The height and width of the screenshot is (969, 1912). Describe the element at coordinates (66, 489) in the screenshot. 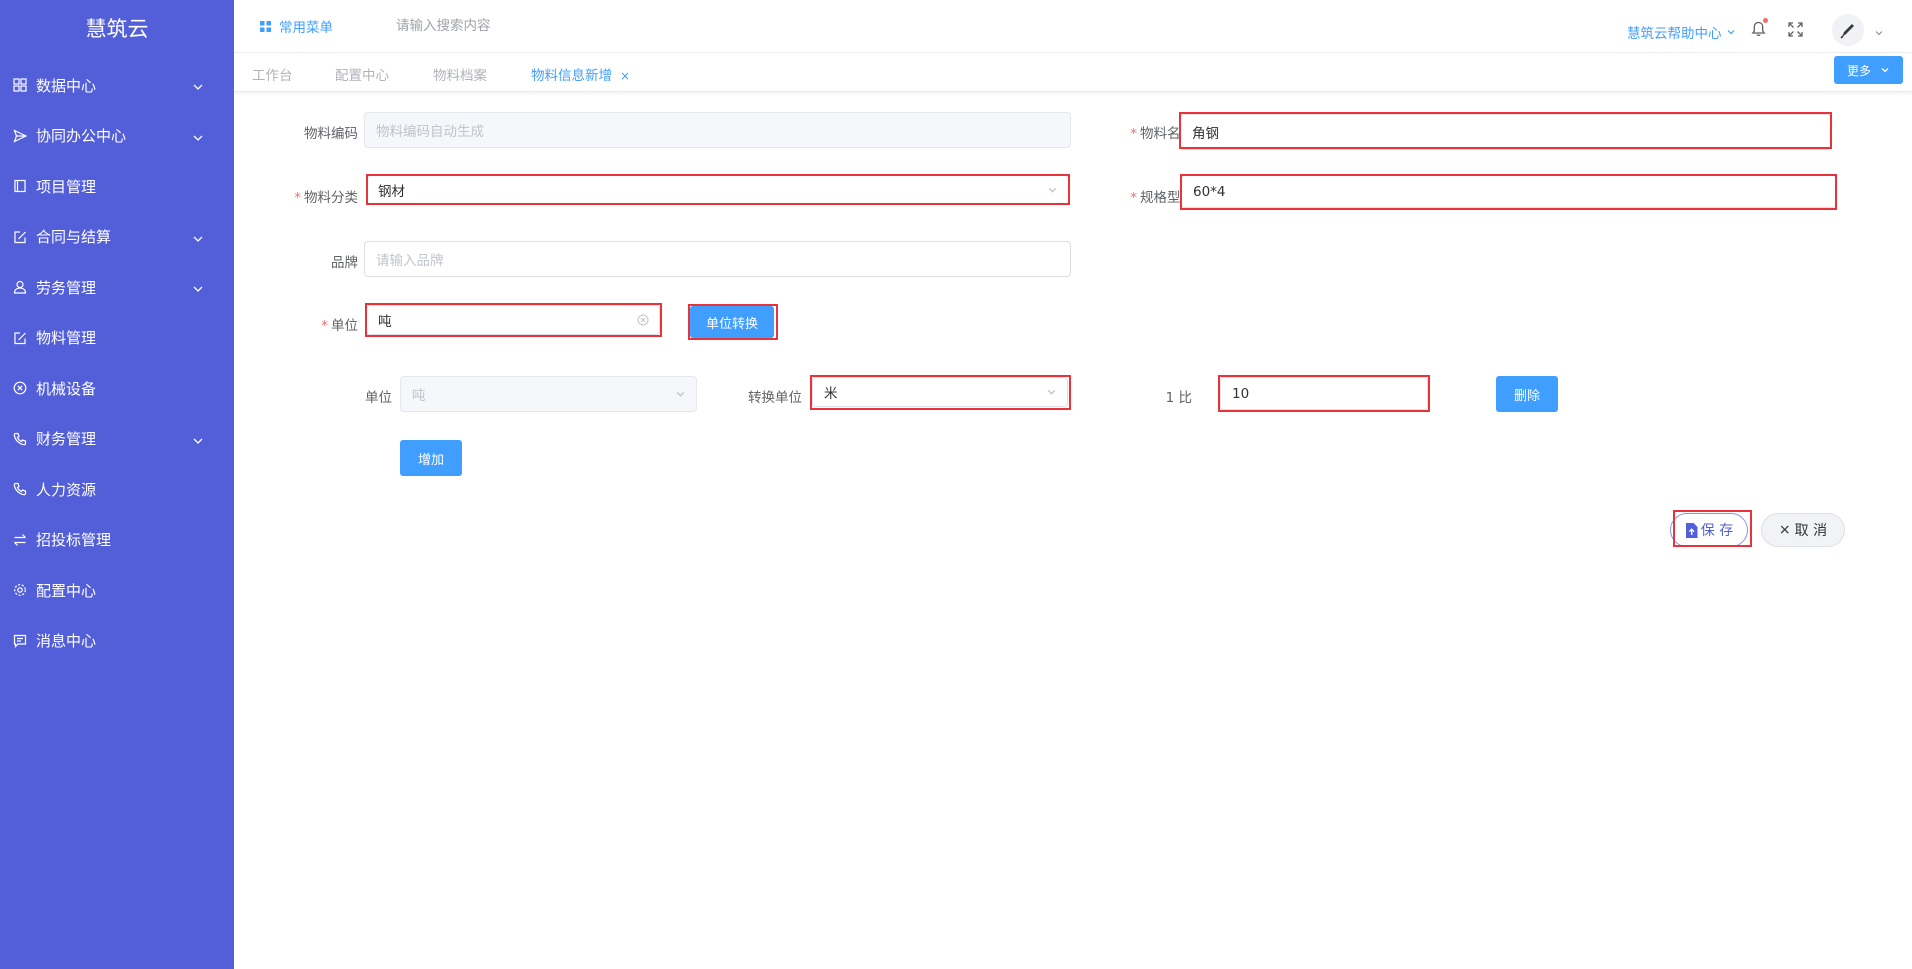

I see `sidebar-item-label: 人力资源` at that location.